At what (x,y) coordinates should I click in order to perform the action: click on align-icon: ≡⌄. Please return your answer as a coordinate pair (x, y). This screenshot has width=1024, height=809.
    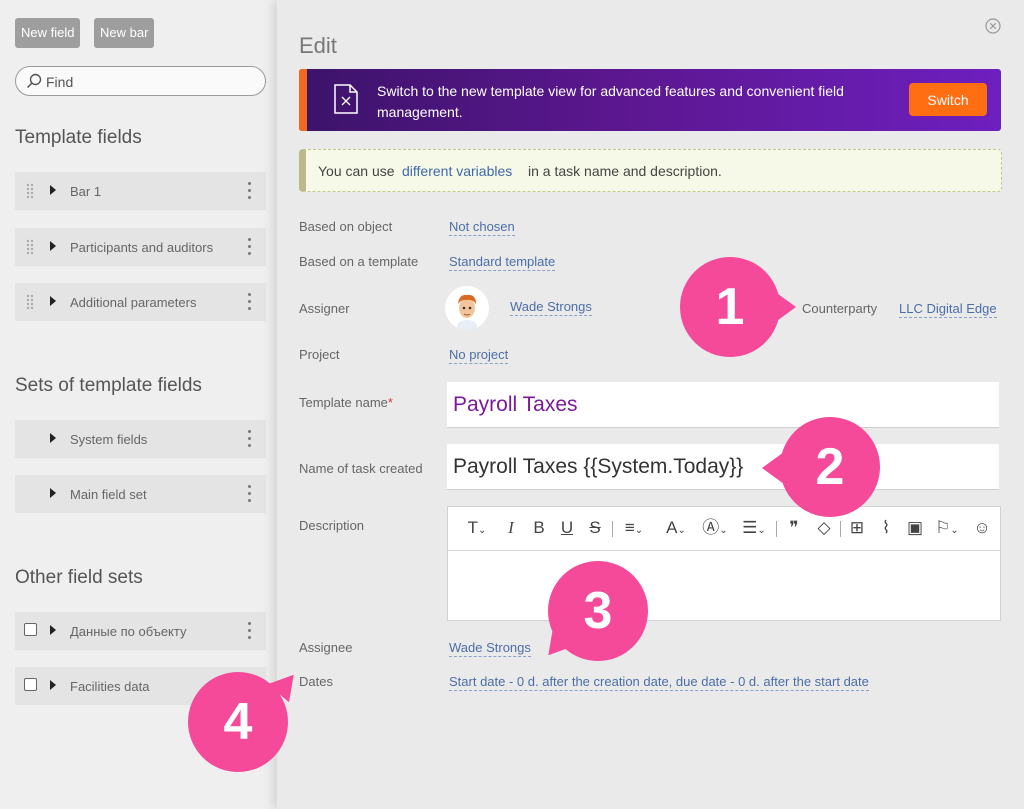
    Looking at the image, I should click on (634, 528).